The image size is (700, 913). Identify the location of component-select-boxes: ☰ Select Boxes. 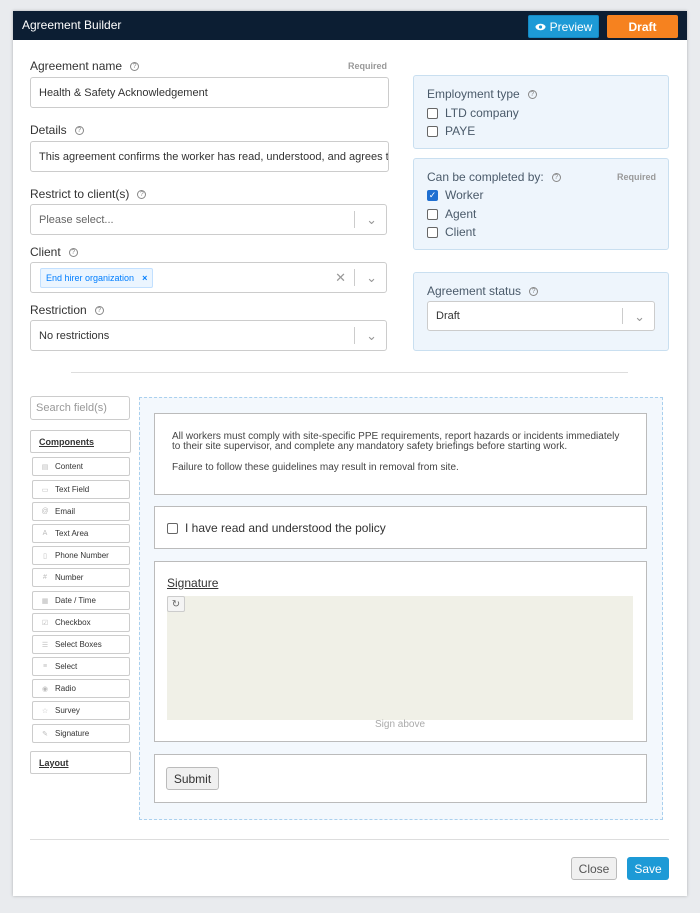
(81, 644).